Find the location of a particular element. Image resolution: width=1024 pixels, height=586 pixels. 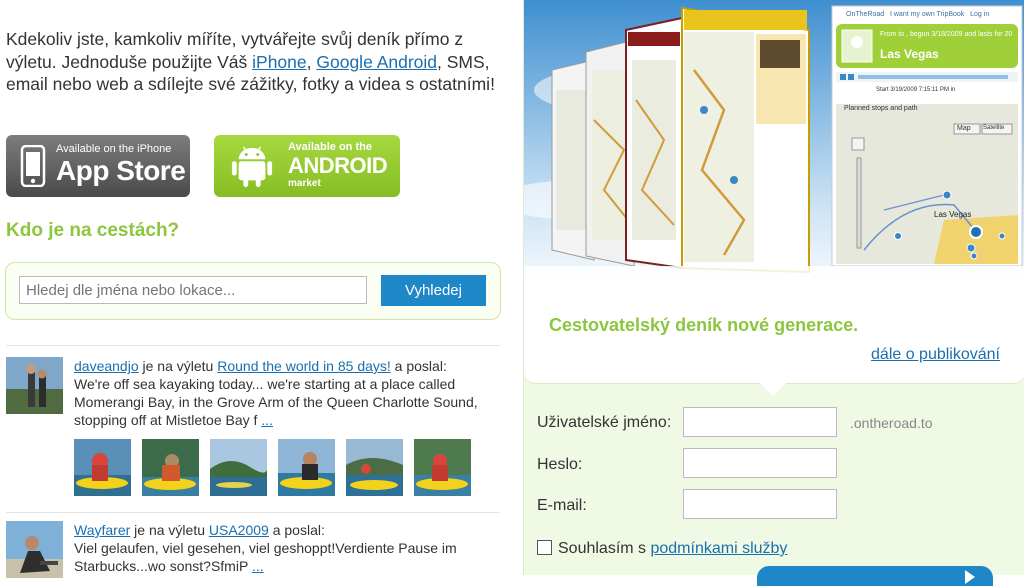

hero-map-button: Map is located at coordinates (964, 128).